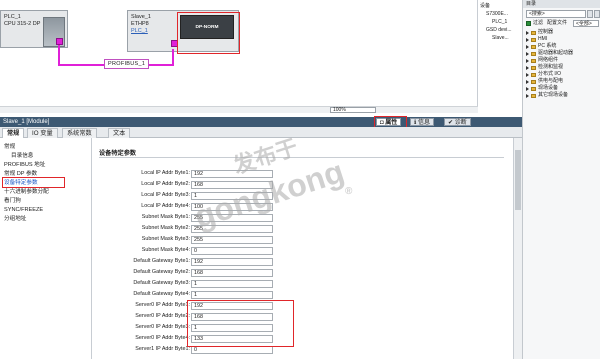  Describe the element at coordinates (557, 23) in the screenshot. I see `profile-label: 配置文件` at that location.